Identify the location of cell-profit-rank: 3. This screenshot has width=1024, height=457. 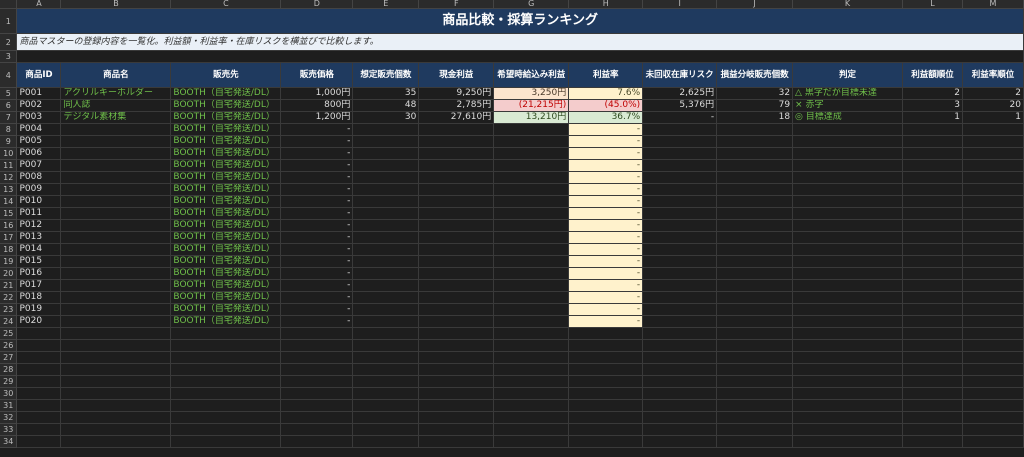
(932, 105).